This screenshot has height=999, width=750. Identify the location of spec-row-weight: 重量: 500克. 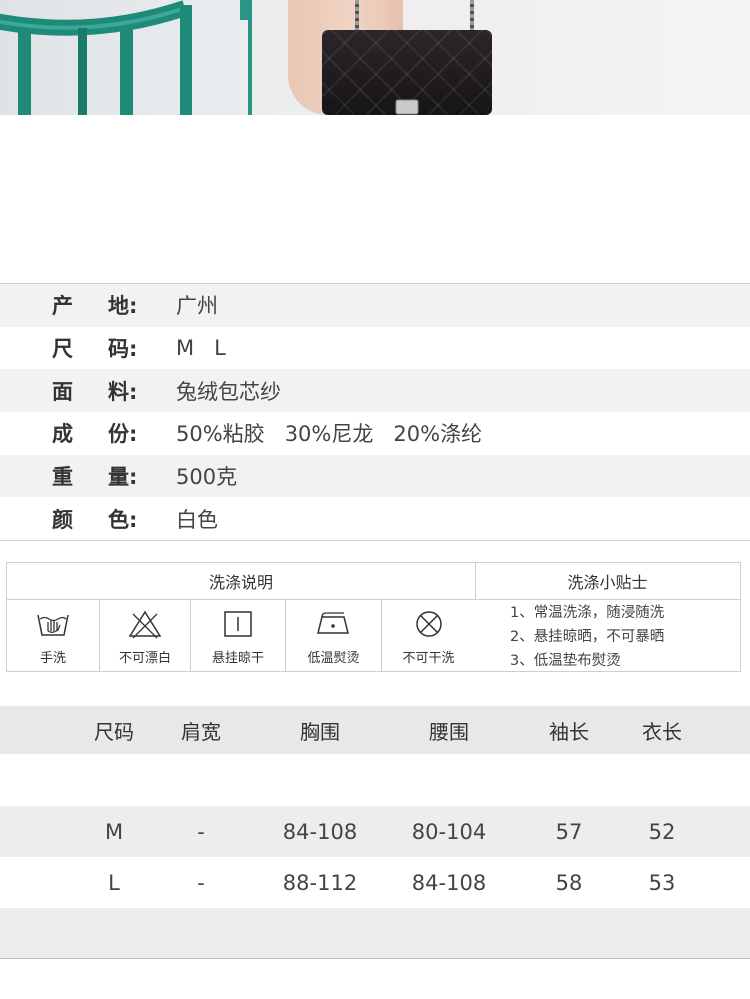
(375, 476).